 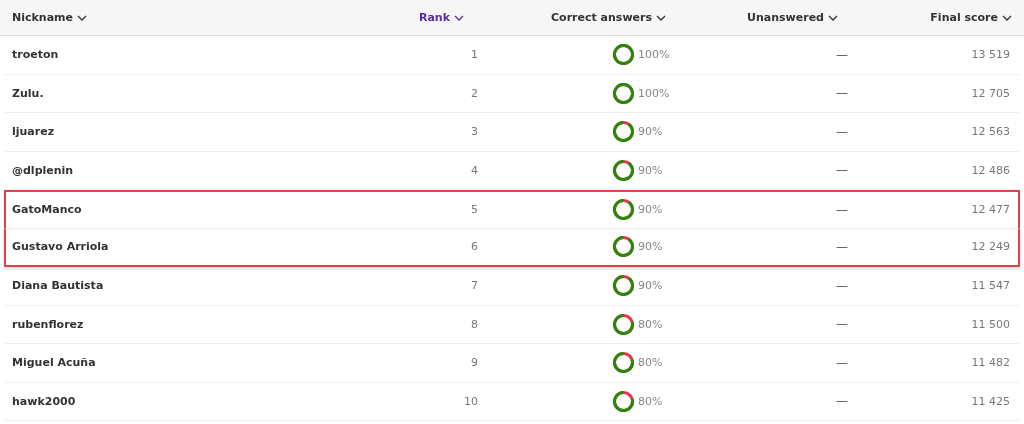 I want to click on column-header: Rank, so click(x=416, y=17).